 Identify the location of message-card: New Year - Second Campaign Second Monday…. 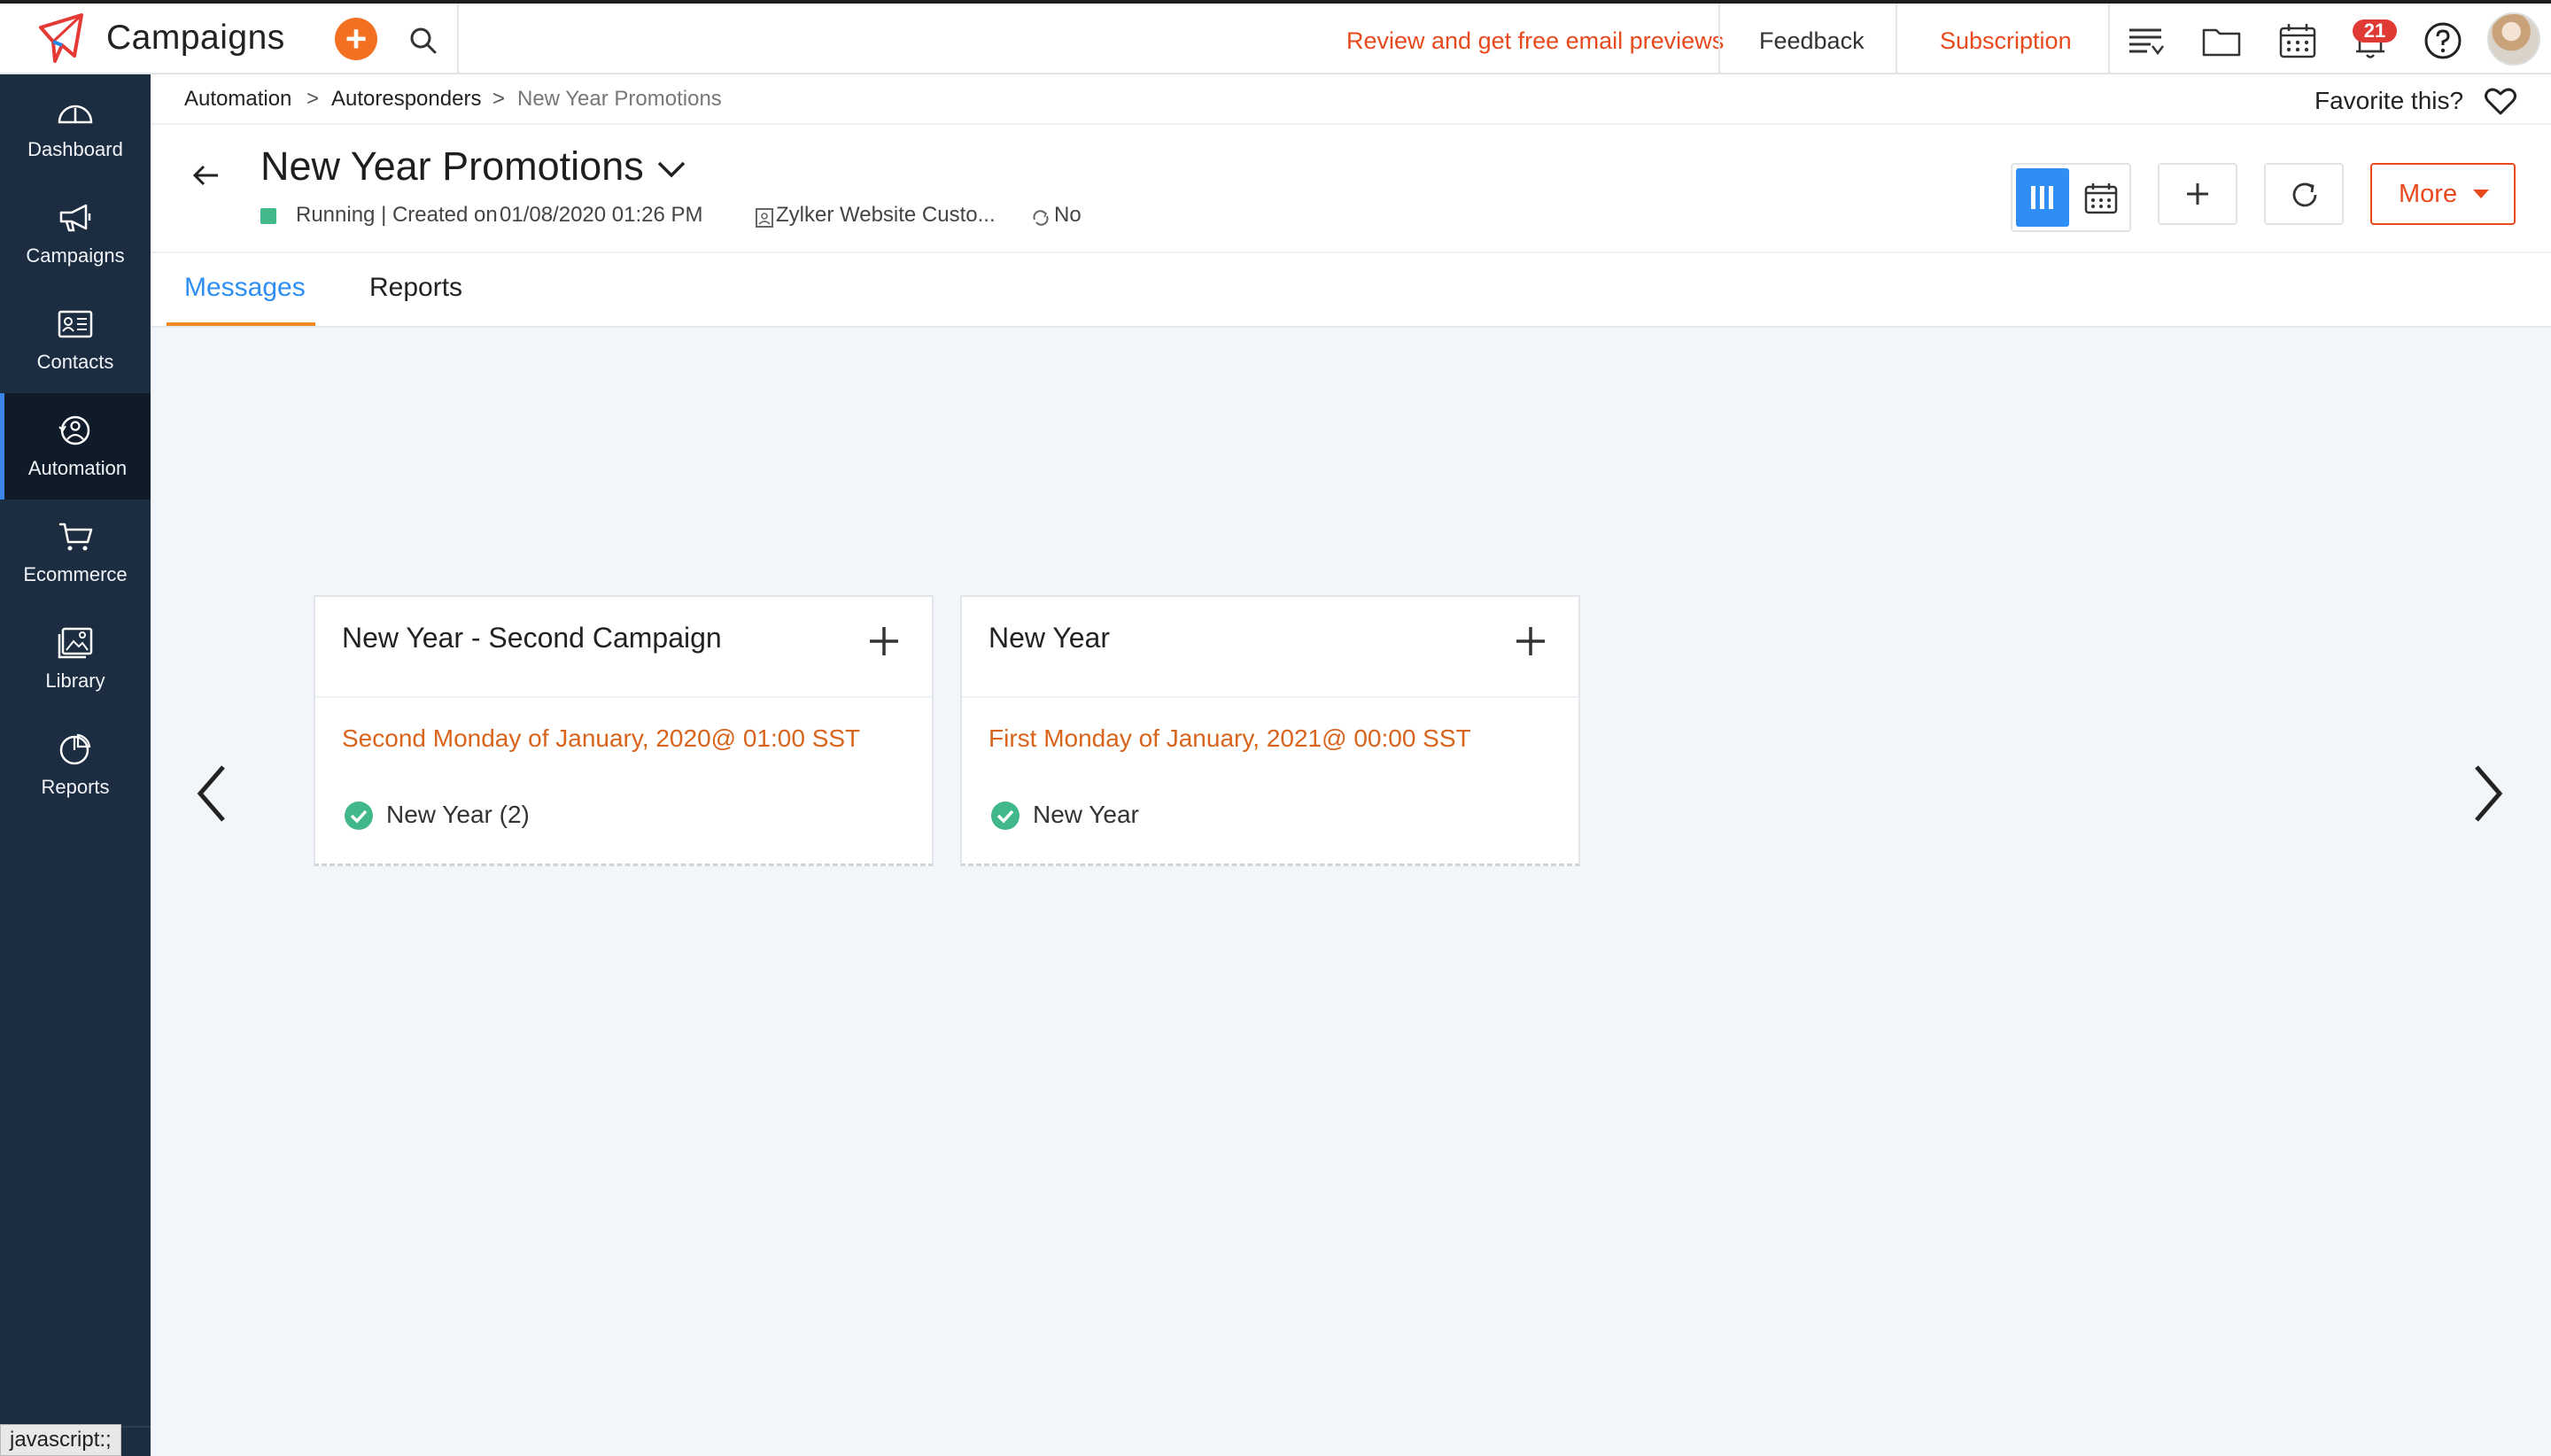
(624, 730).